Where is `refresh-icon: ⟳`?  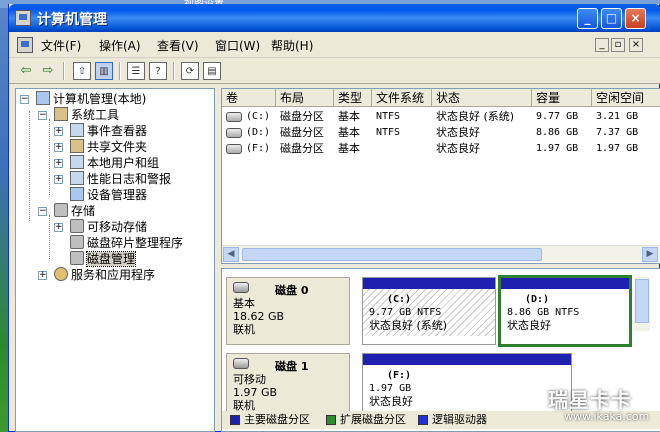 refresh-icon: ⟳ is located at coordinates (190, 71).